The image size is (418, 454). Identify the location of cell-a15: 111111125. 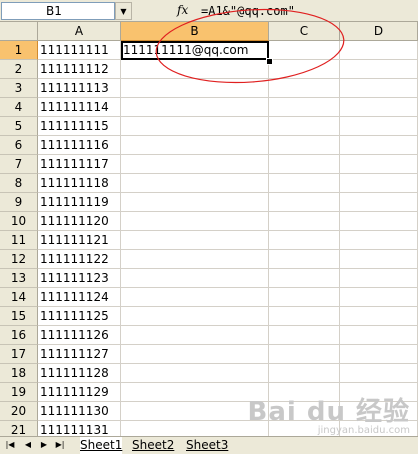
(79, 316).